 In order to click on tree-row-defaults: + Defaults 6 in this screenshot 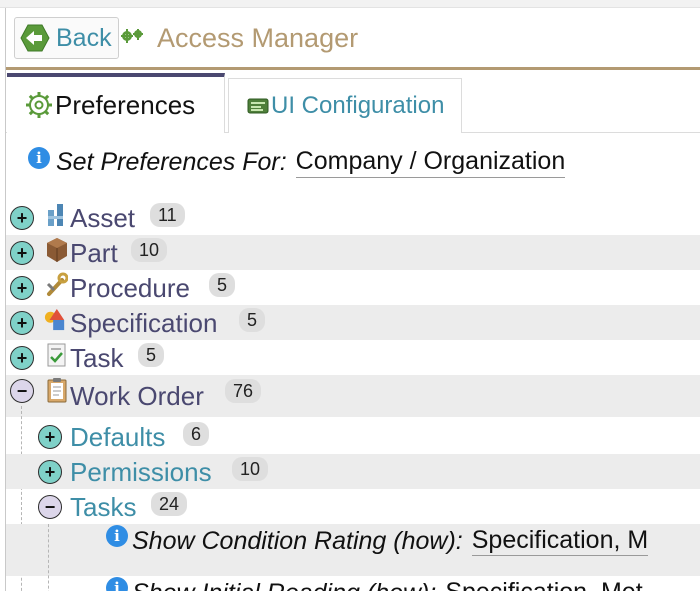, I will do `click(353, 436)`.